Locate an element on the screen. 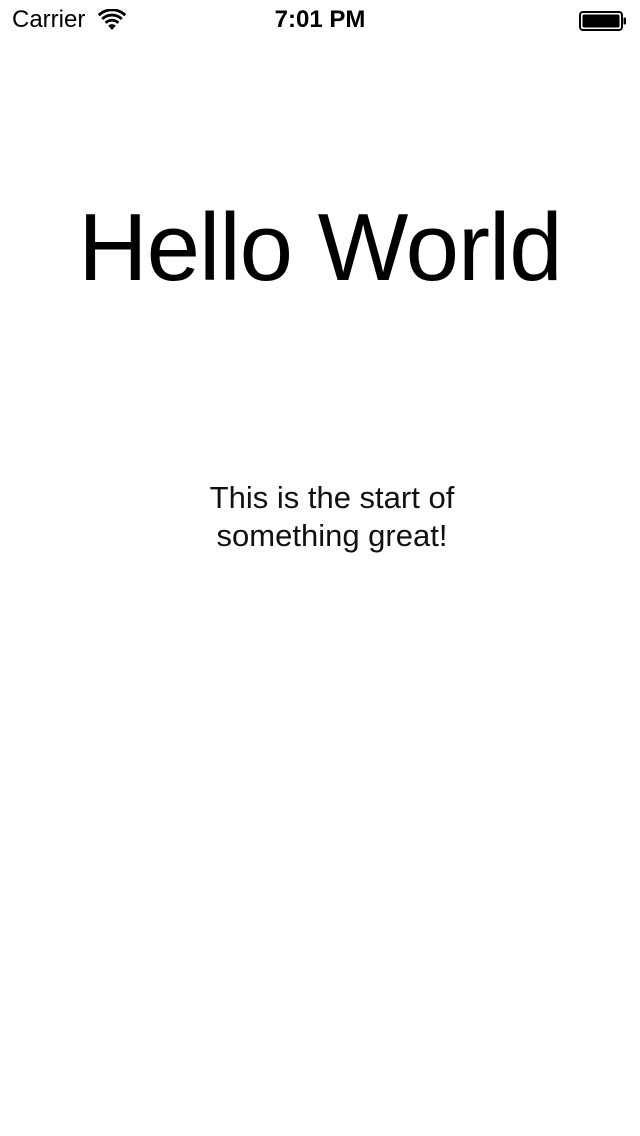 Image resolution: width=640 pixels, height=1136 pixels. status-time: 7:01 PM is located at coordinates (320, 19).